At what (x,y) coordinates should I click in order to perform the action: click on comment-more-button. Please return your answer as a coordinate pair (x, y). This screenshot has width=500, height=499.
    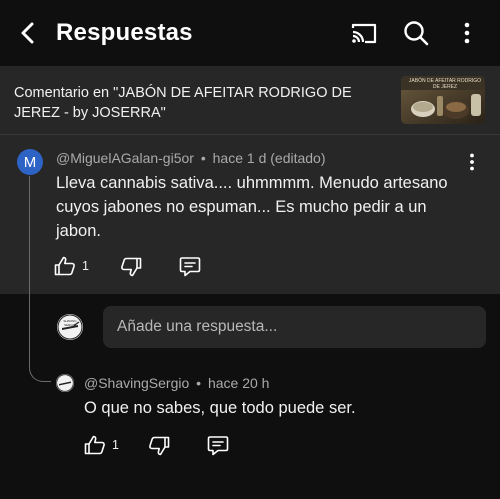
    Looking at the image, I should click on (472, 162).